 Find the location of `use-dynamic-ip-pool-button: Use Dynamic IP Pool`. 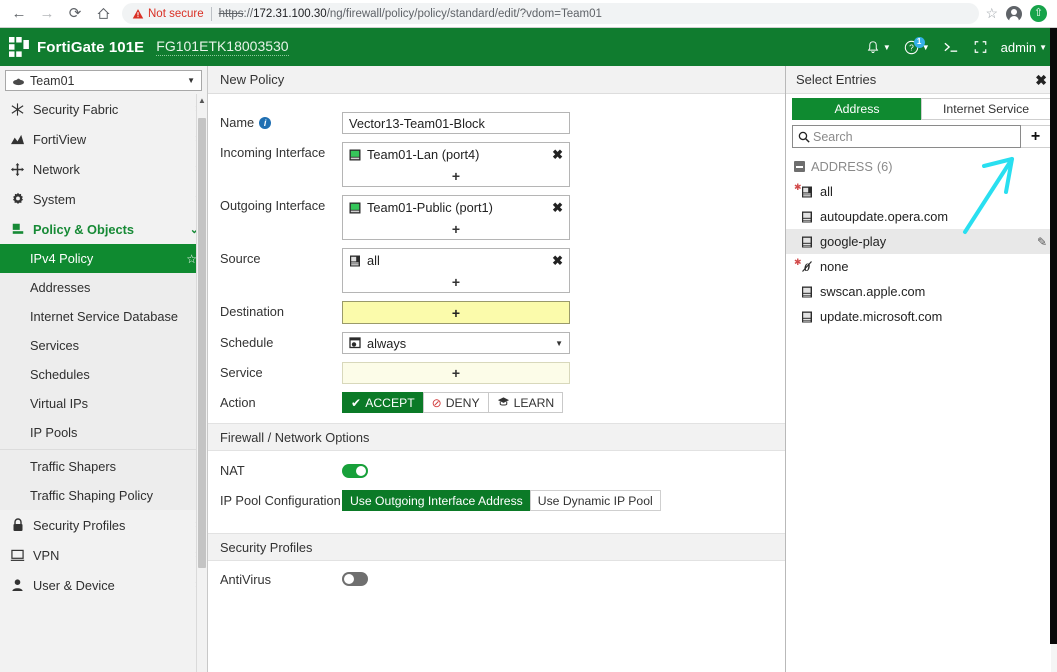

use-dynamic-ip-pool-button: Use Dynamic IP Pool is located at coordinates (595, 500).